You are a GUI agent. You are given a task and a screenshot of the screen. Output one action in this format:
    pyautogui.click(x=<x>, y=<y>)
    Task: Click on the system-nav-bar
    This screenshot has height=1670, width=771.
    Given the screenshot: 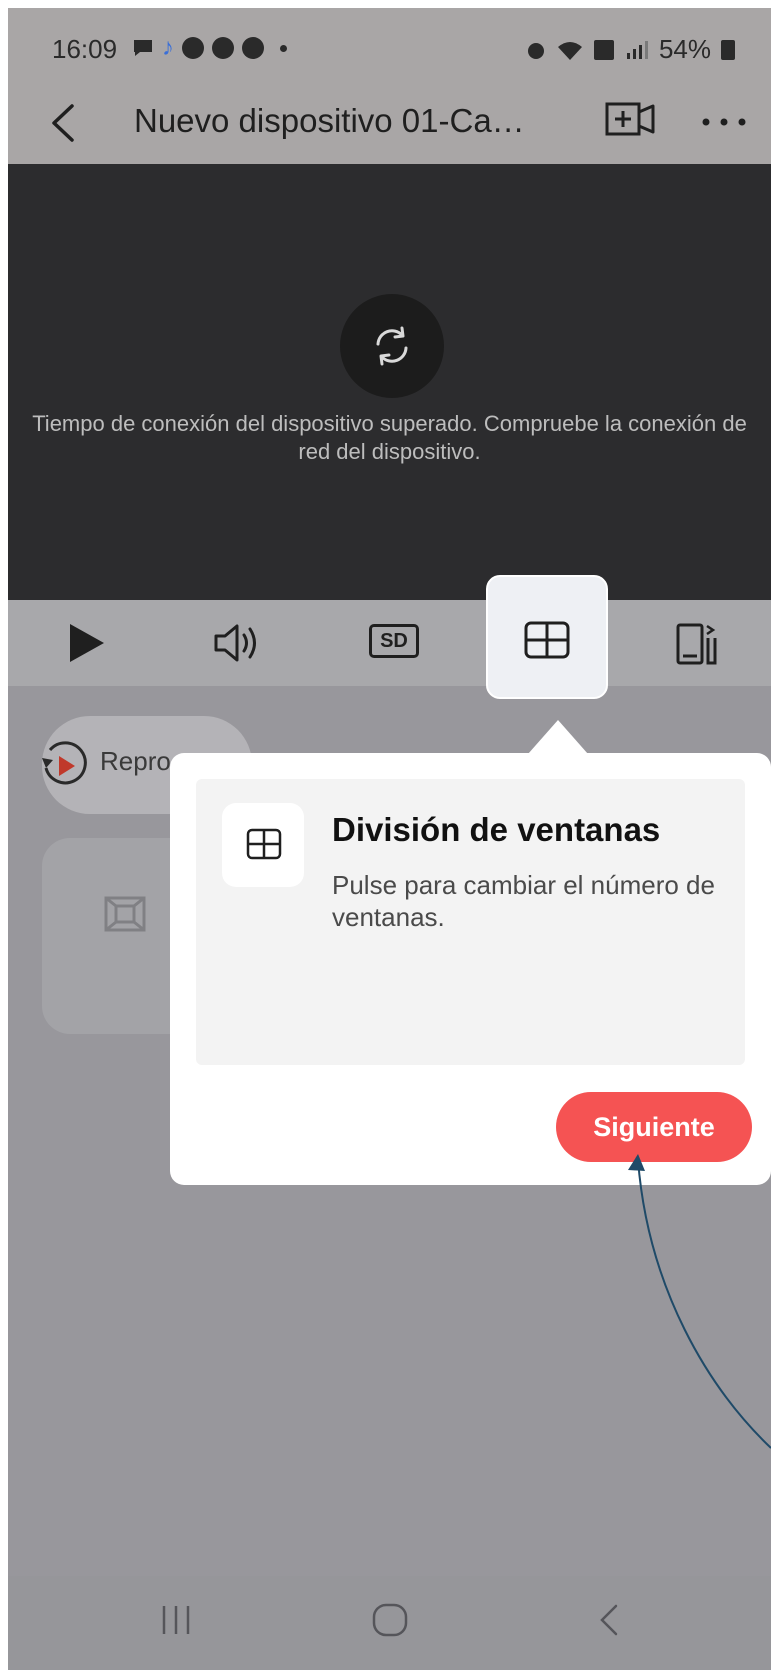 What is the action you would take?
    pyautogui.click(x=389, y=1623)
    